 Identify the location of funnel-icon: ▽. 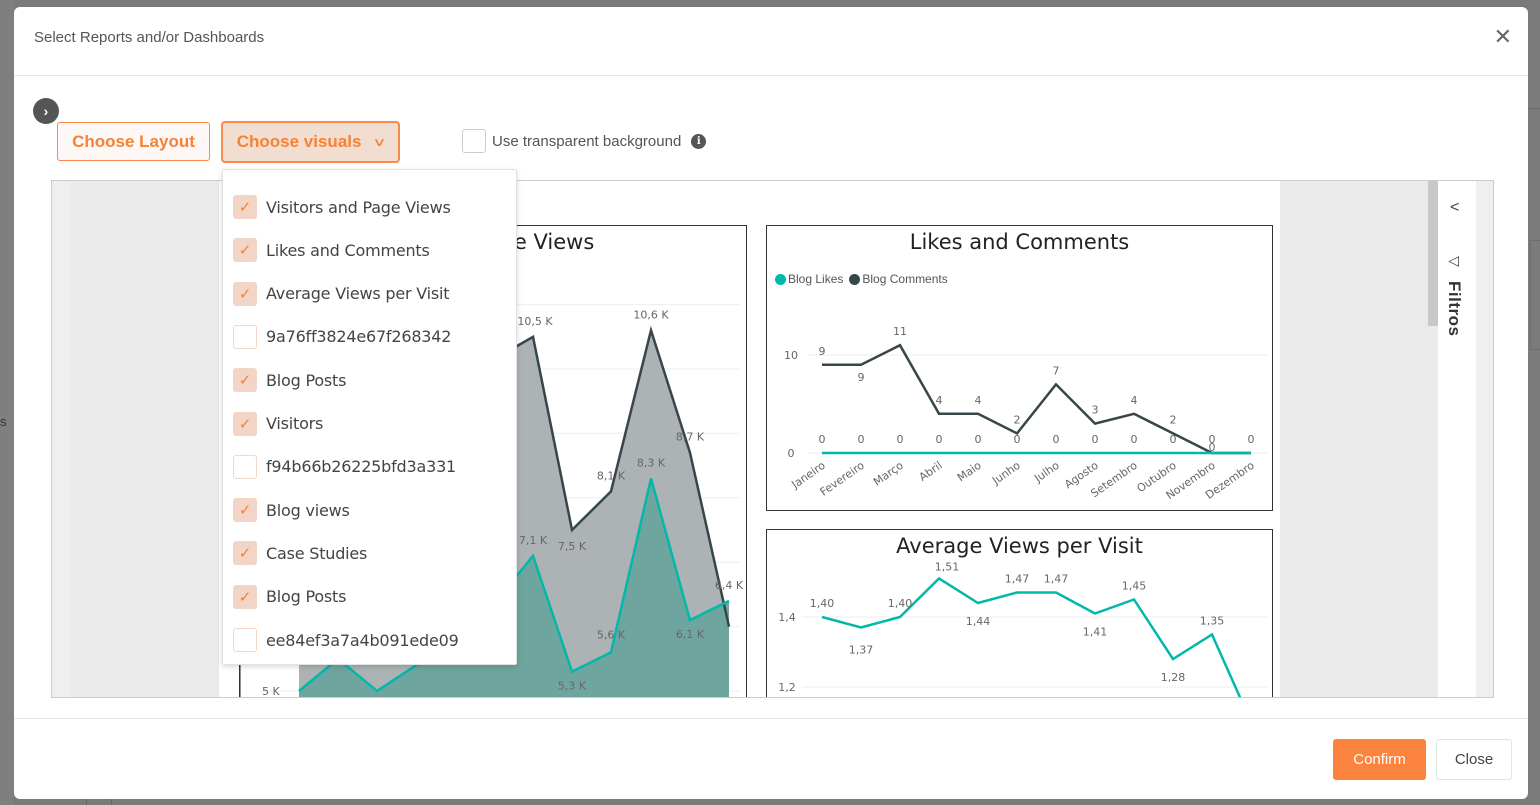
(1454, 261).